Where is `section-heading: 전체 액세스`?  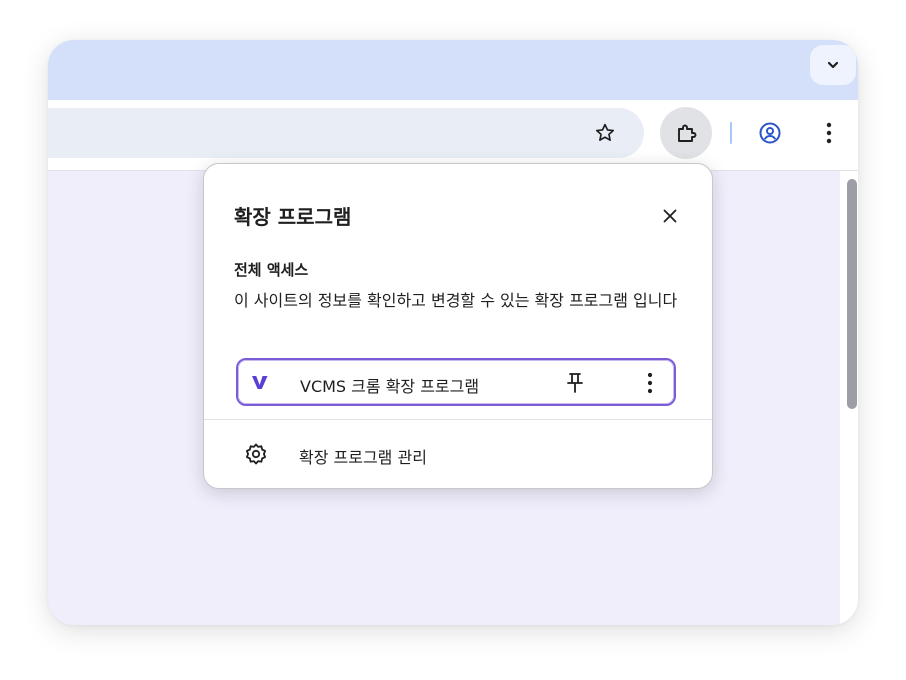 section-heading: 전체 액세스 is located at coordinates (271, 270).